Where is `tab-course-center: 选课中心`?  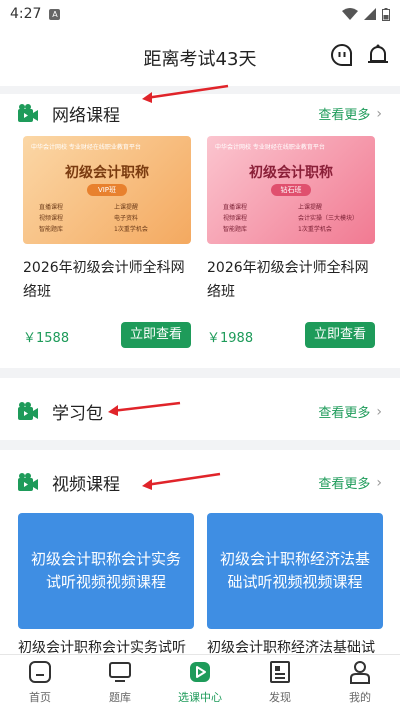 tab-course-center: 选课中心 is located at coordinates (200, 682).